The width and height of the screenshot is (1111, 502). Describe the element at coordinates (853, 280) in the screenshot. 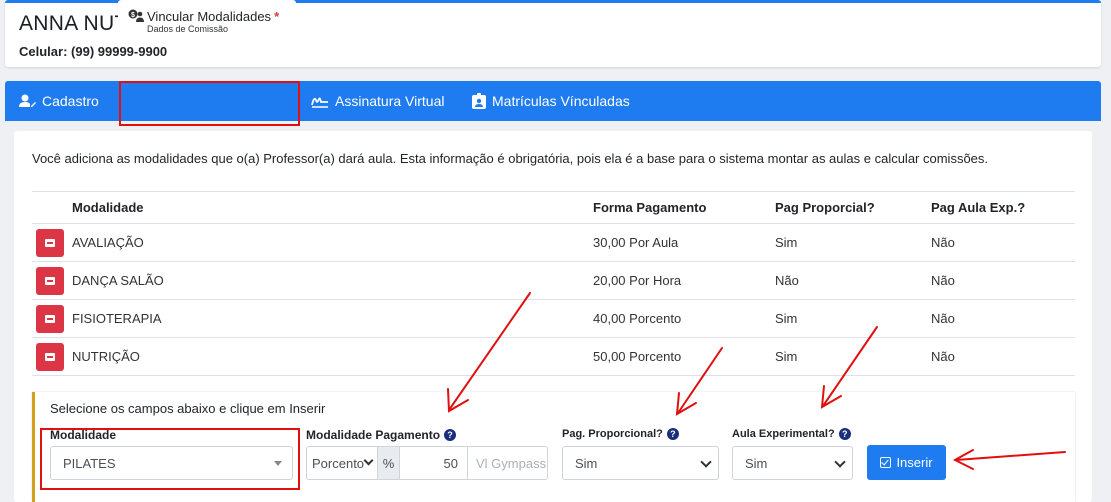

I see `cell-prop: Não` at that location.